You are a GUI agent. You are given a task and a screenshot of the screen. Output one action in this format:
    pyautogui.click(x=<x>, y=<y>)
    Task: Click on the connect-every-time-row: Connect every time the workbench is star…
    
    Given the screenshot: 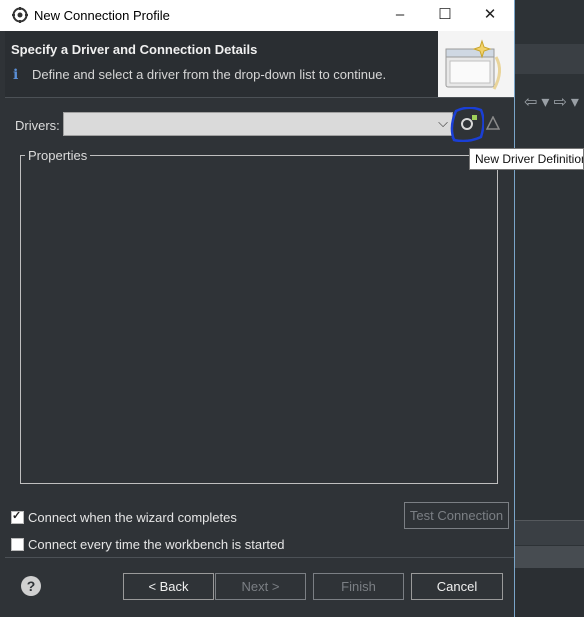 What is the action you would take?
    pyautogui.click(x=148, y=544)
    